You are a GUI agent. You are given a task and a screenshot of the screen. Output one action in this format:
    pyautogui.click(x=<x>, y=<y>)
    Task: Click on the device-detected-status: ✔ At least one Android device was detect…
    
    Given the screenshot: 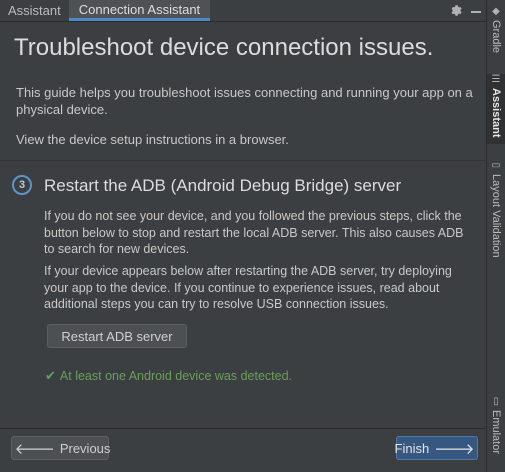 What is the action you would take?
    pyautogui.click(x=168, y=376)
    